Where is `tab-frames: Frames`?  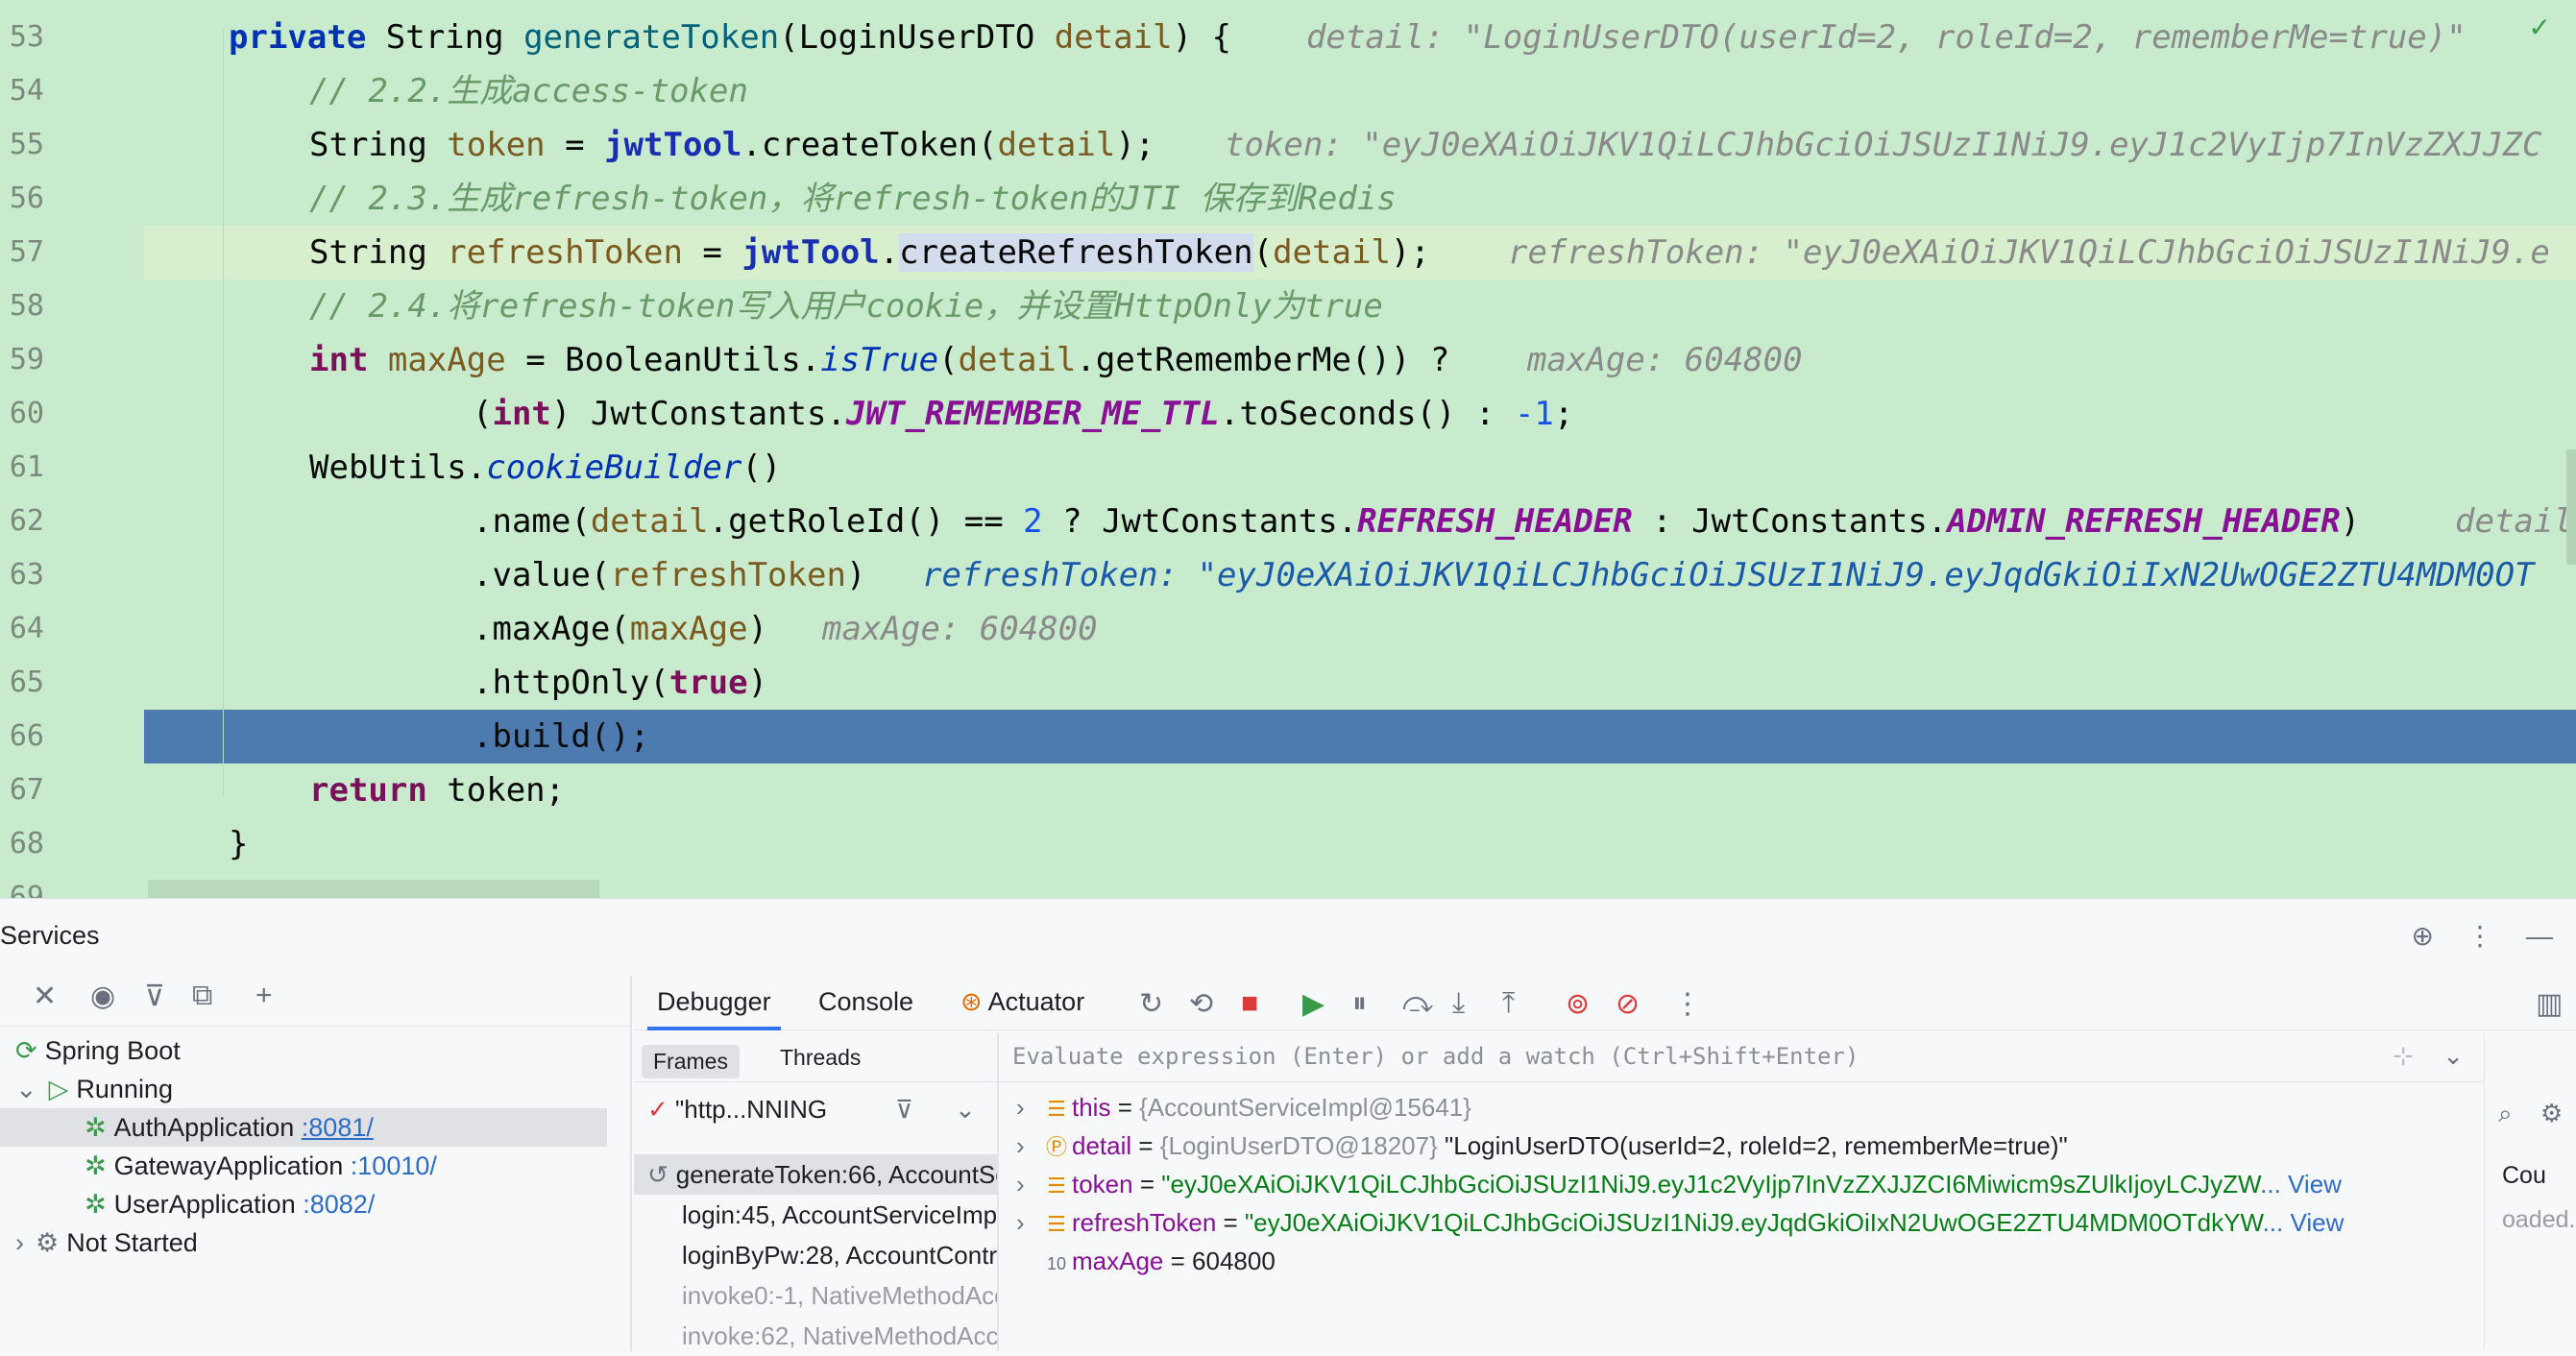
tab-frames: Frames is located at coordinates (691, 1061).